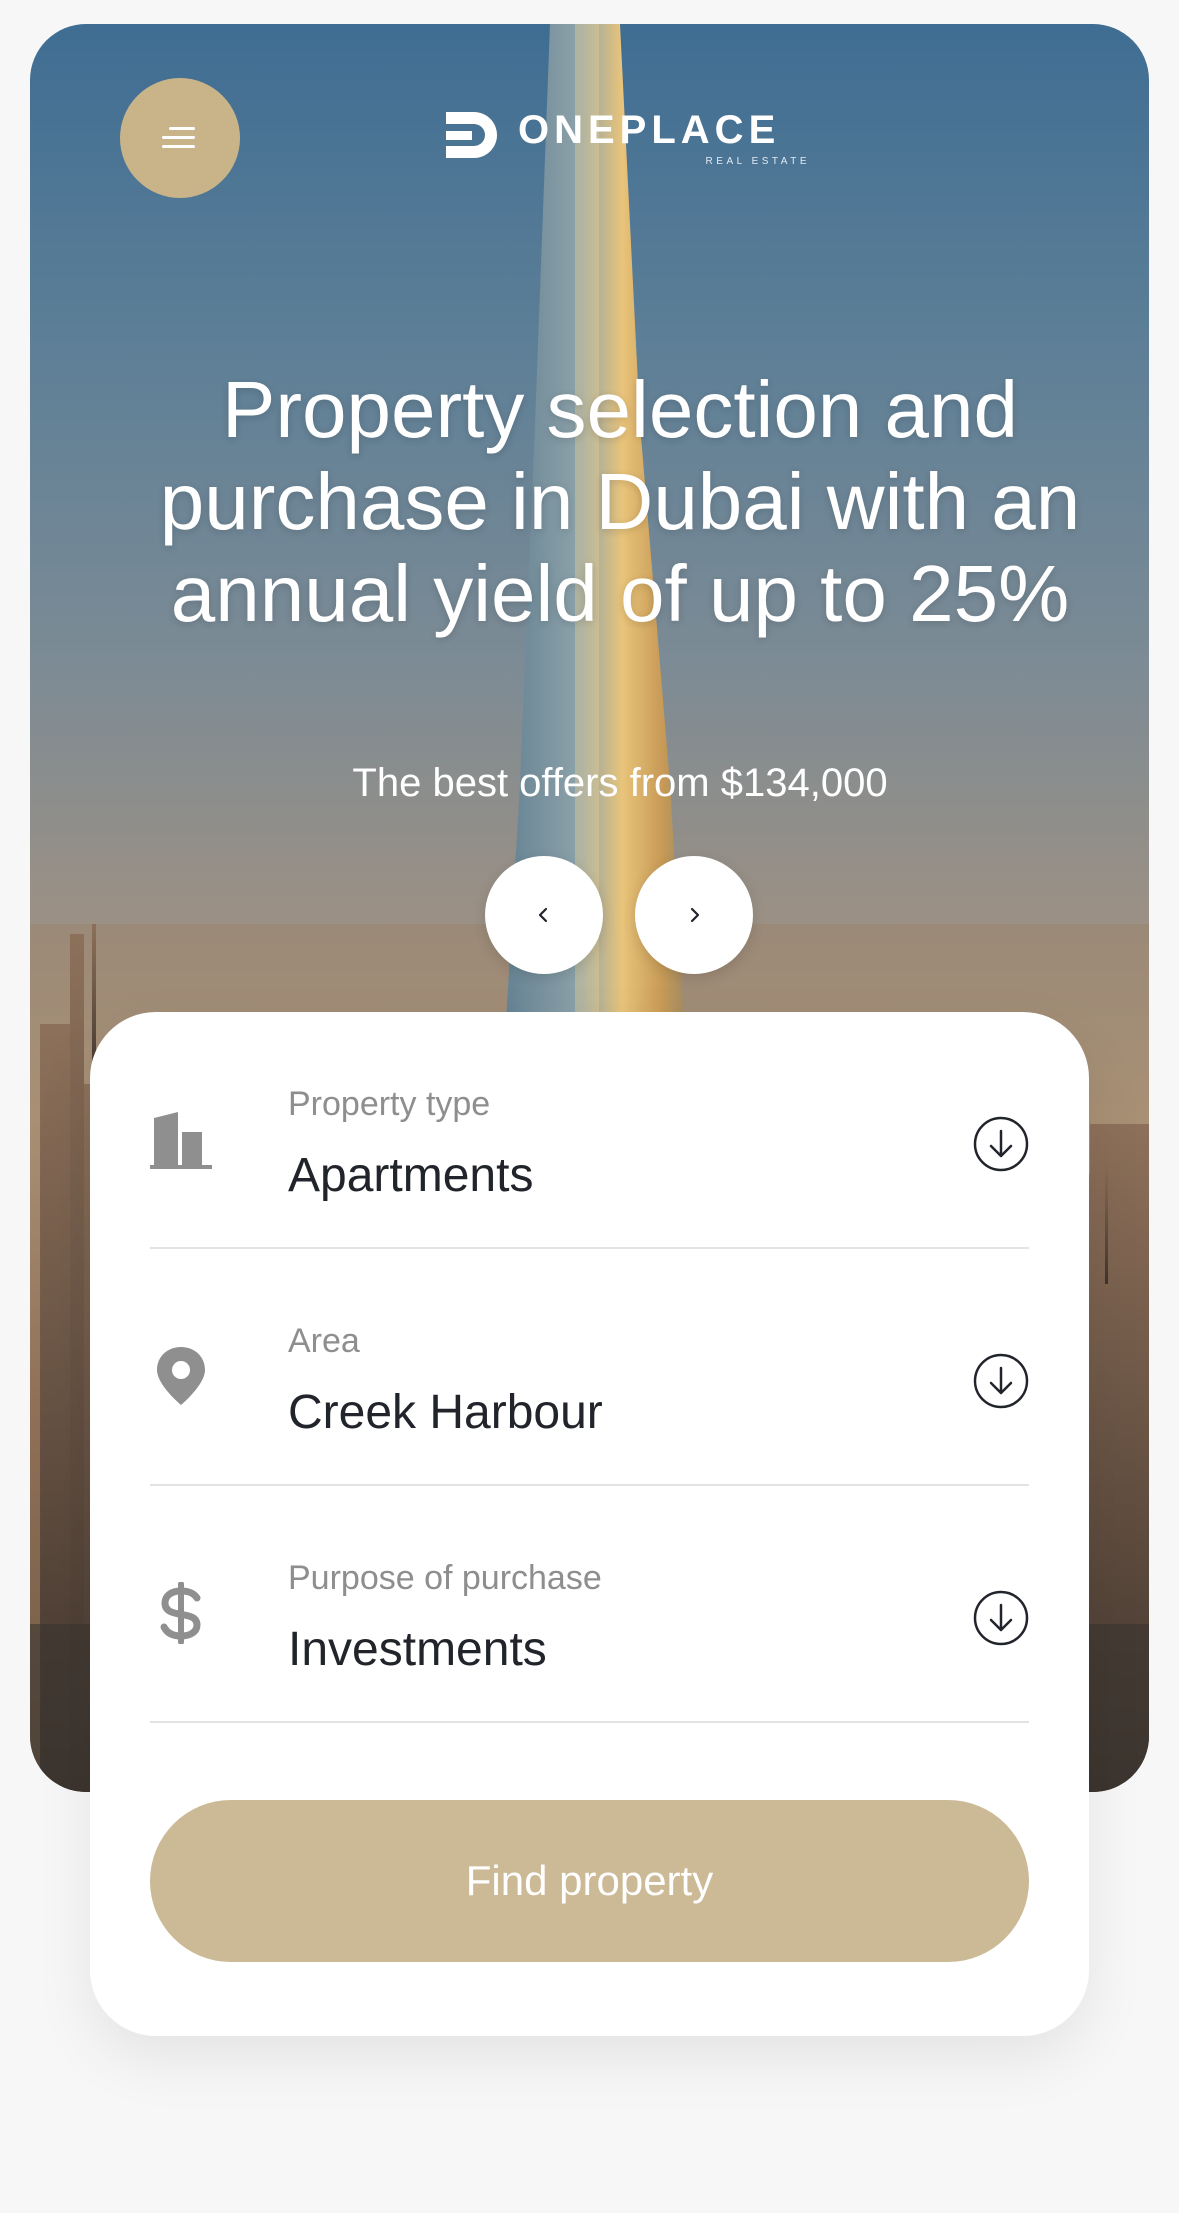  I want to click on menu-button, so click(180, 138).